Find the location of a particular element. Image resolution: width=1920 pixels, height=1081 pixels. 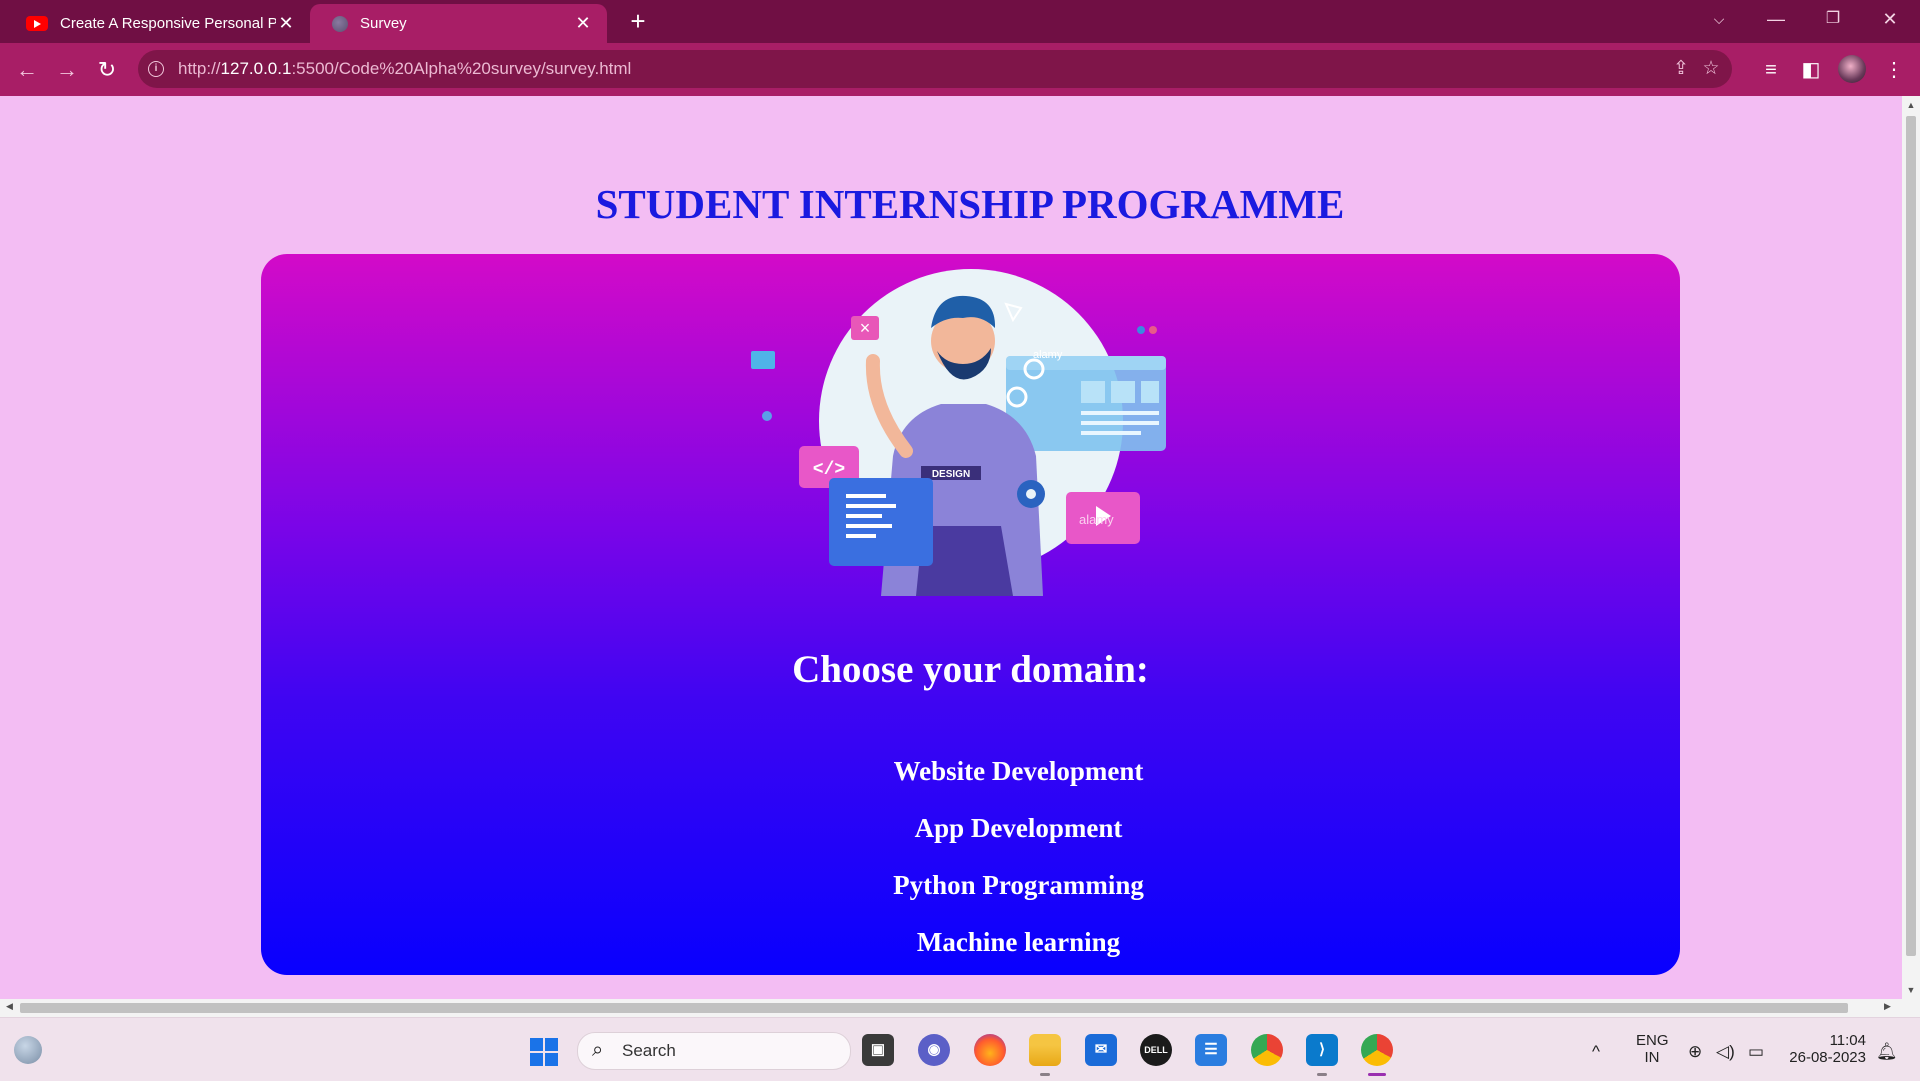

chrome-canary-icon is located at coordinates (1377, 1055).